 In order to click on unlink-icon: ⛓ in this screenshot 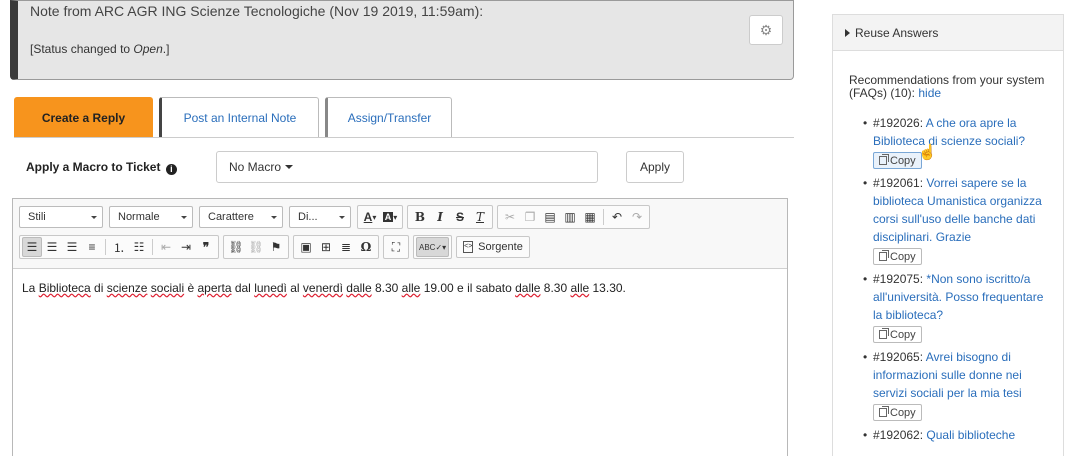, I will do `click(256, 247)`.